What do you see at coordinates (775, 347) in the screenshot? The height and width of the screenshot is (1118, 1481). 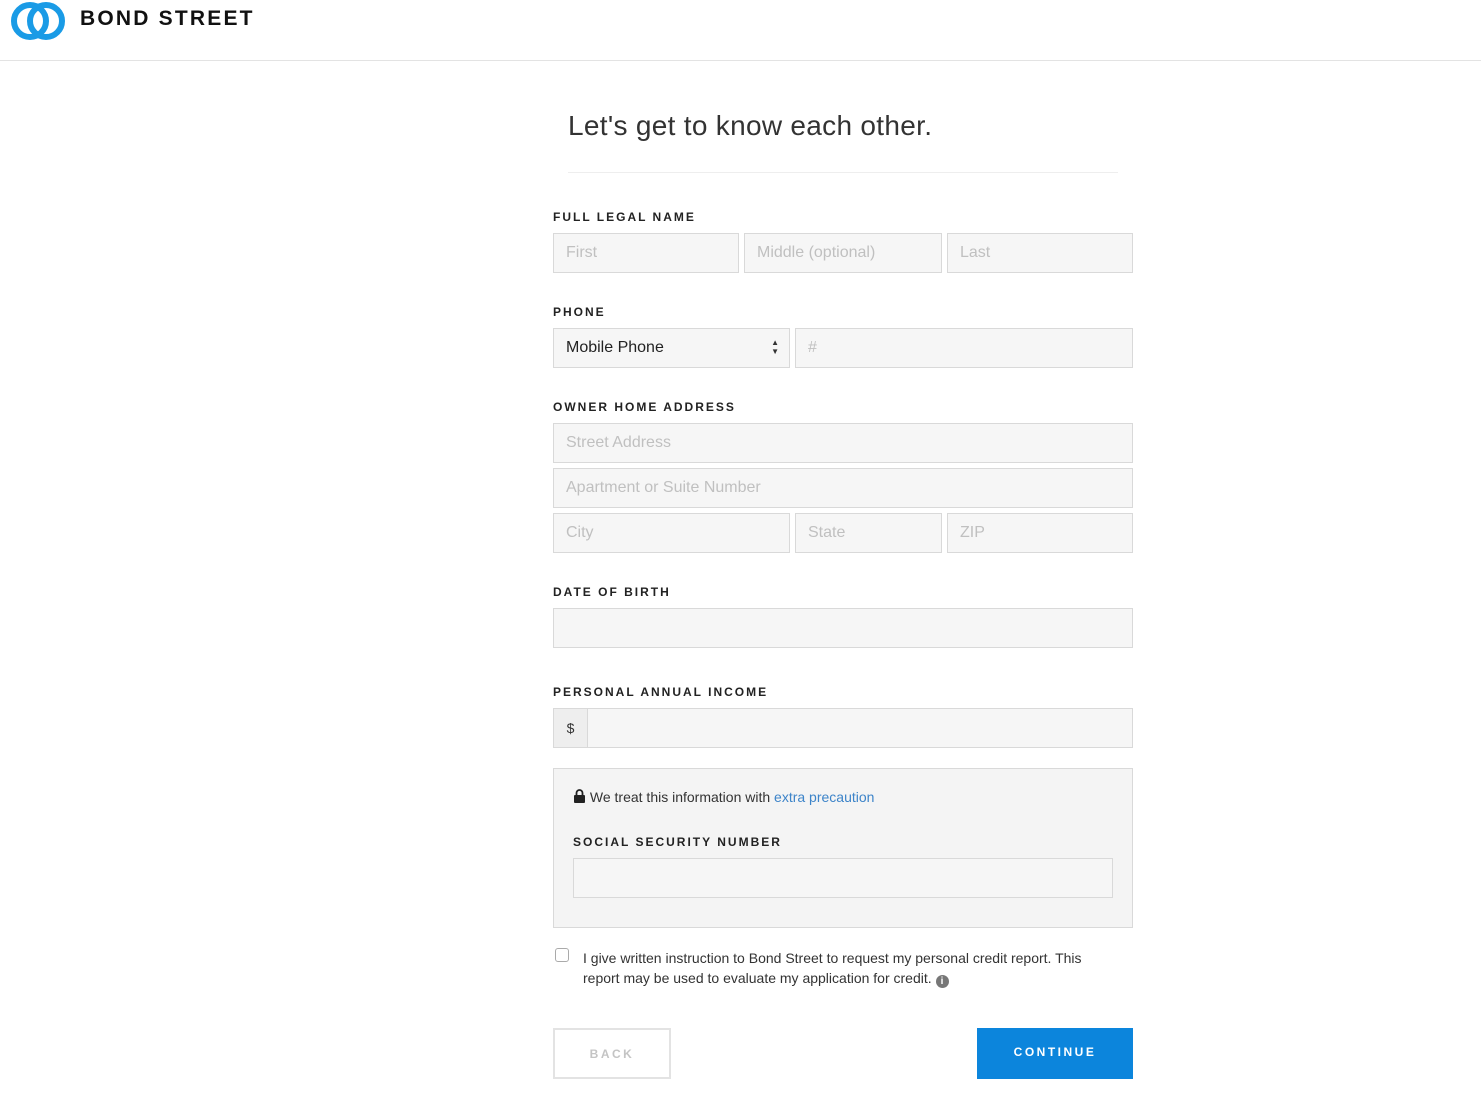 I see `select-arrows-icon: ▲ ▼` at bounding box center [775, 347].